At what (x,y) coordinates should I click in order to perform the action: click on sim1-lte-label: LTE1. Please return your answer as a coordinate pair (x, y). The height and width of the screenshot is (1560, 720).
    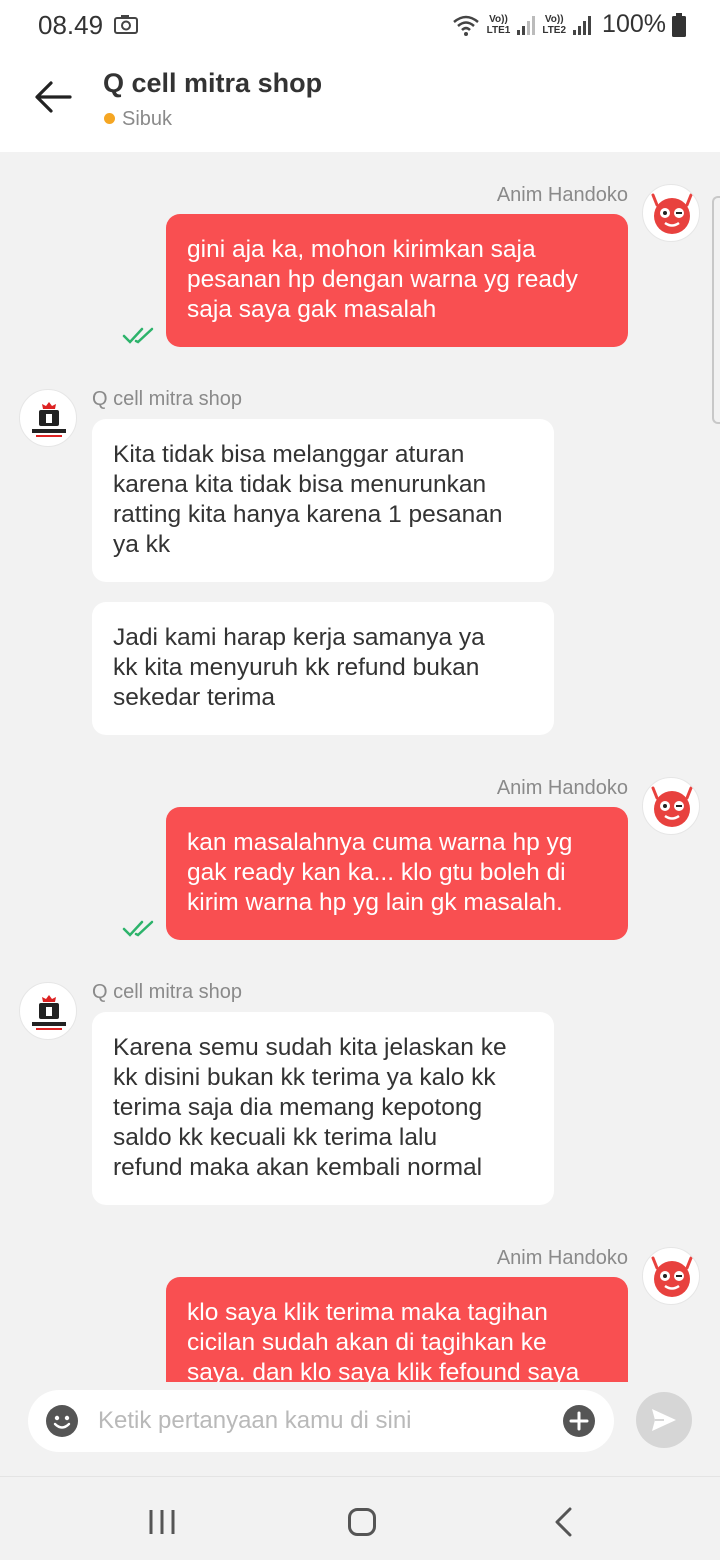
    Looking at the image, I should click on (498, 30).